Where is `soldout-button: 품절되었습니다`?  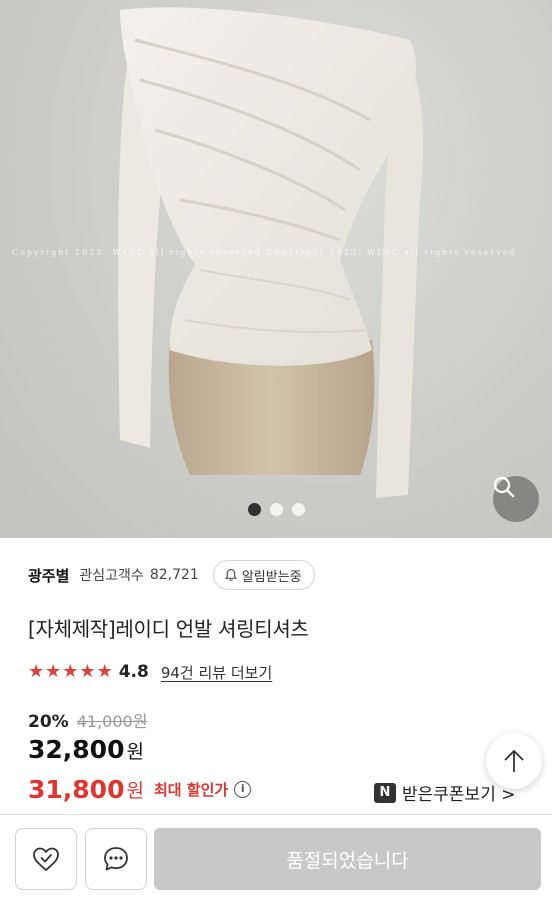 soldout-button: 품절되었습니다 is located at coordinates (347, 859).